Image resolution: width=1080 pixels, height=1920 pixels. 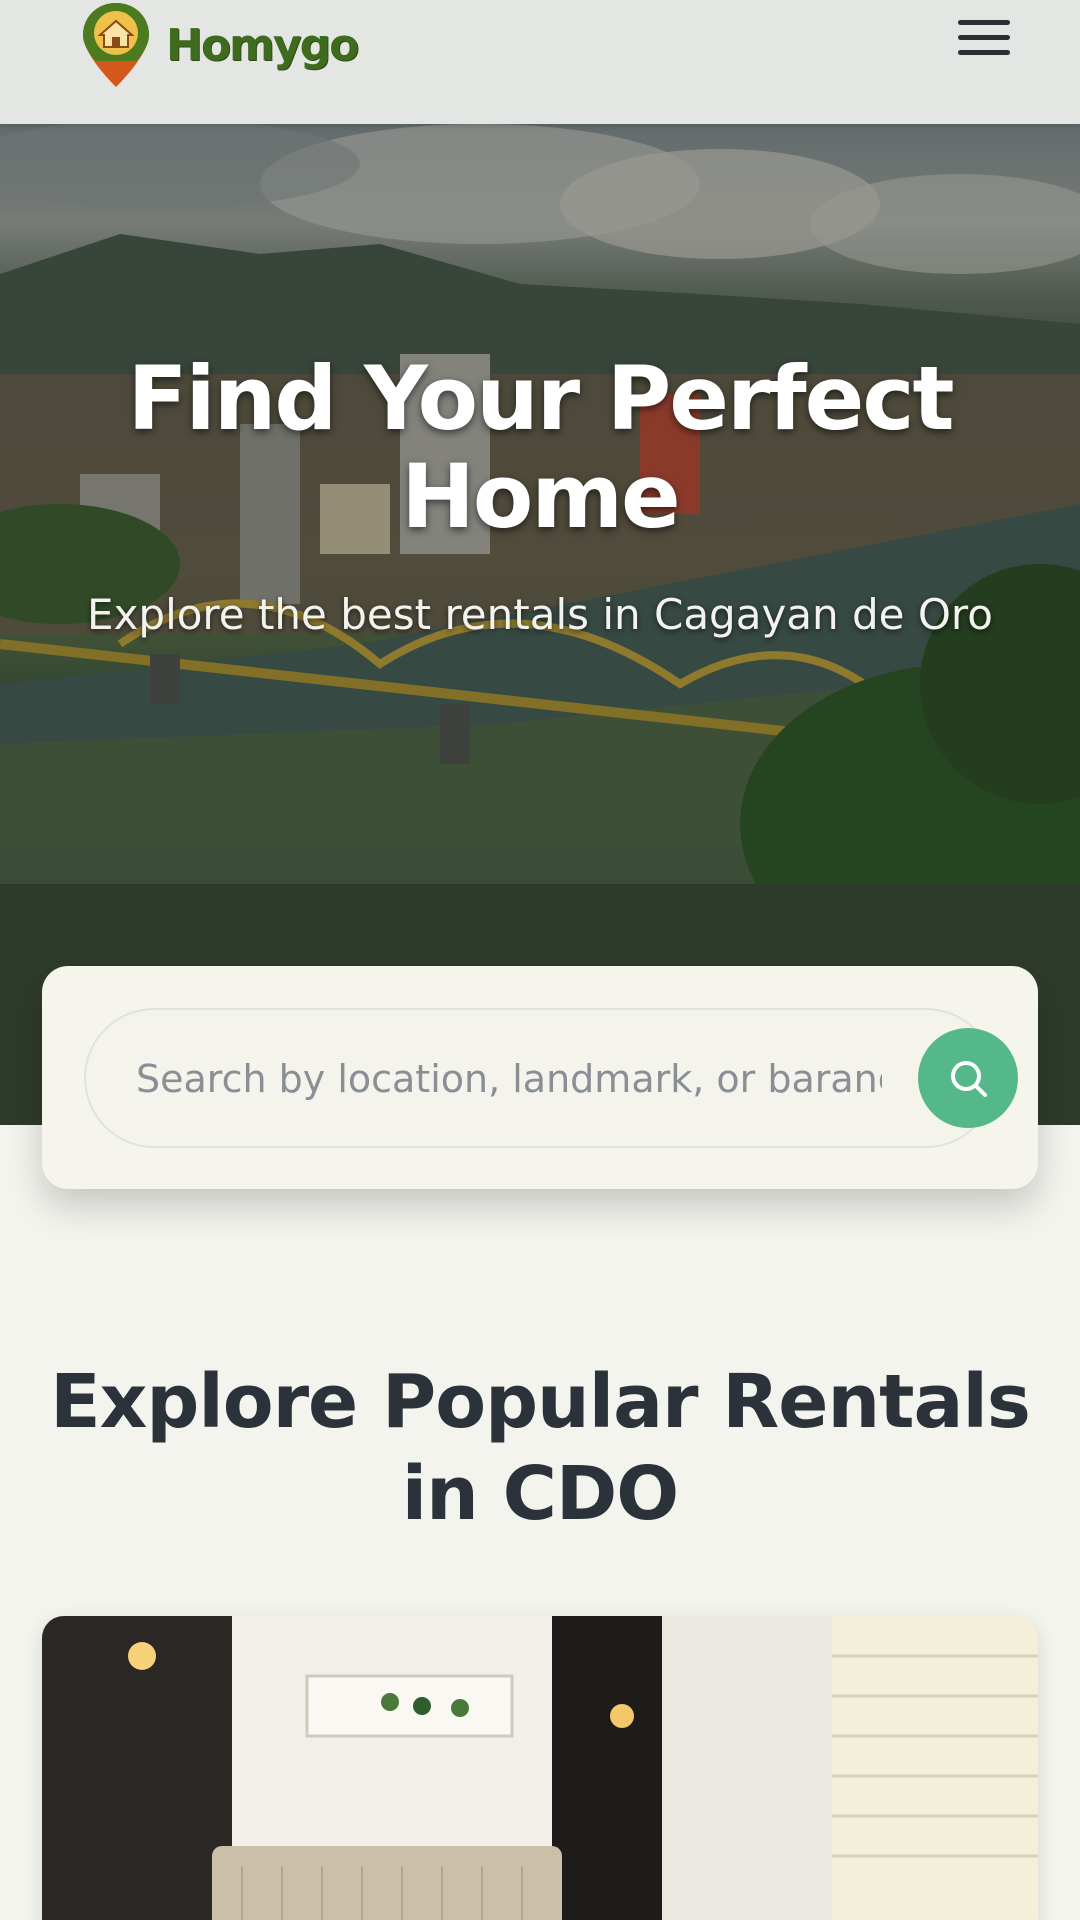 What do you see at coordinates (262, 45) in the screenshot?
I see `brand-name: Homygo` at bounding box center [262, 45].